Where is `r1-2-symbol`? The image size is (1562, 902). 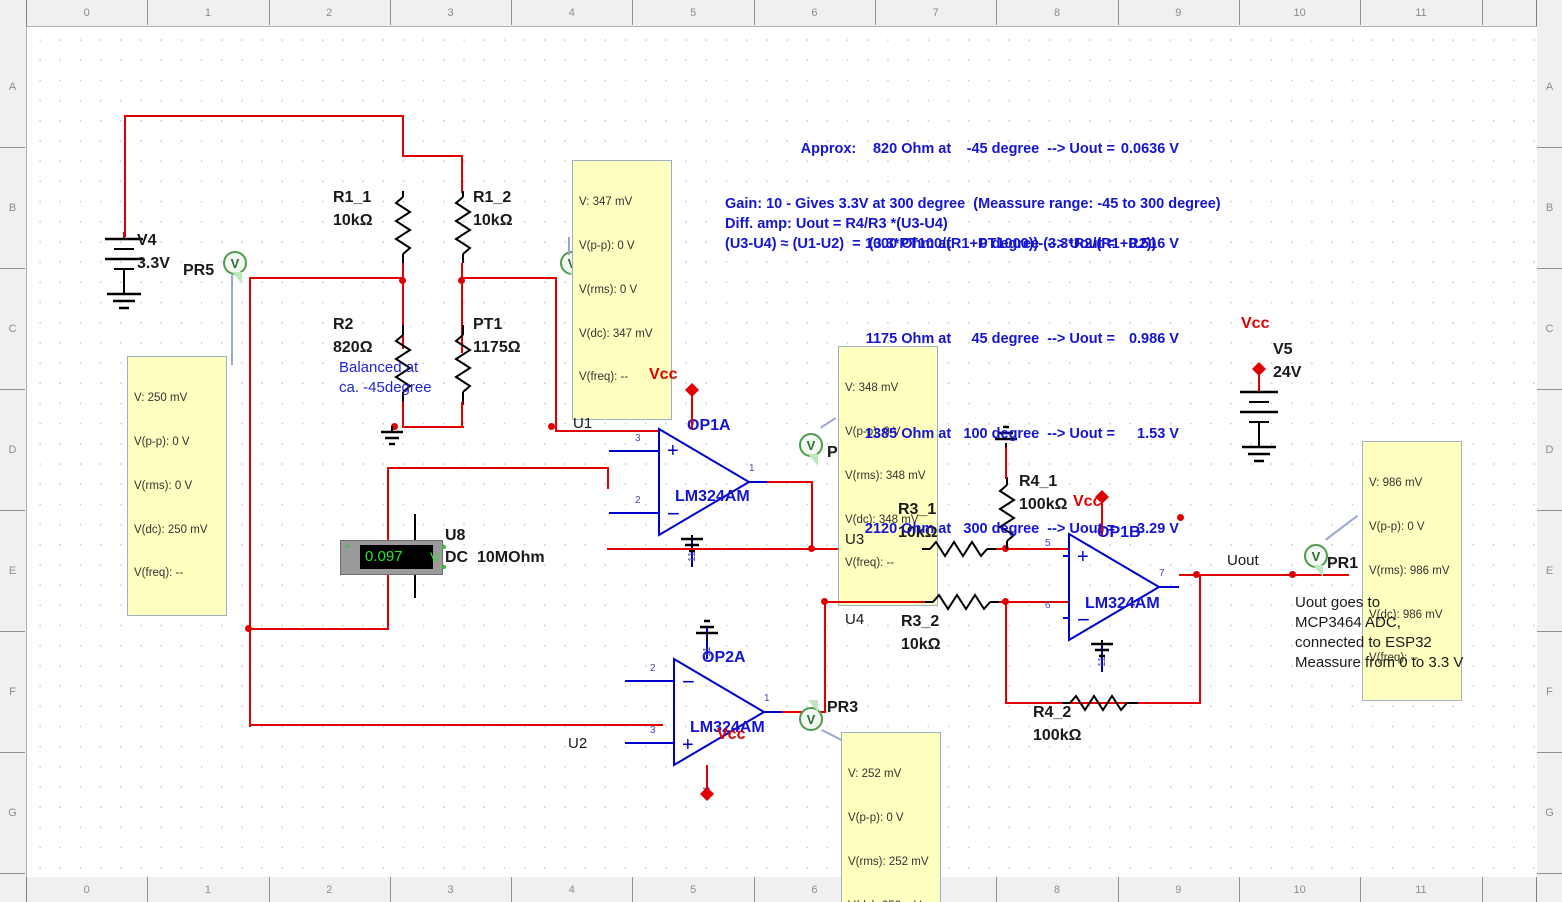
r1-2-symbol is located at coordinates (463, 227).